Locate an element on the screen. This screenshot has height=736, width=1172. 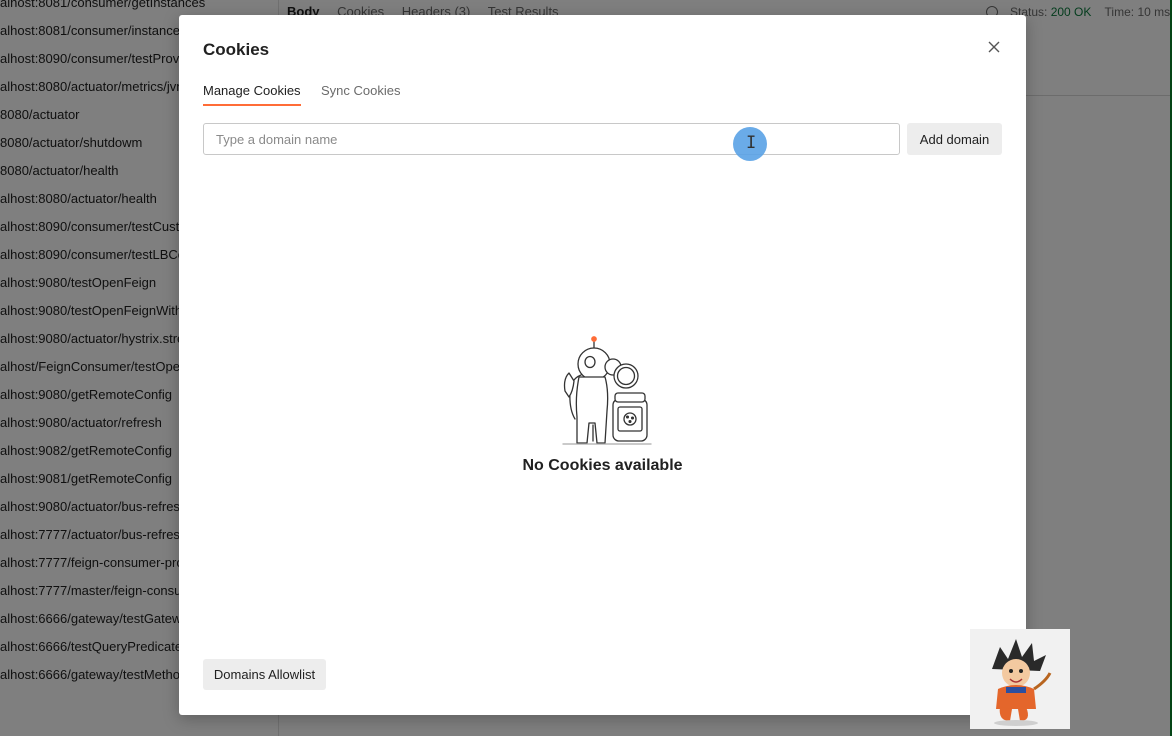
close-button is located at coordinates (994, 47).